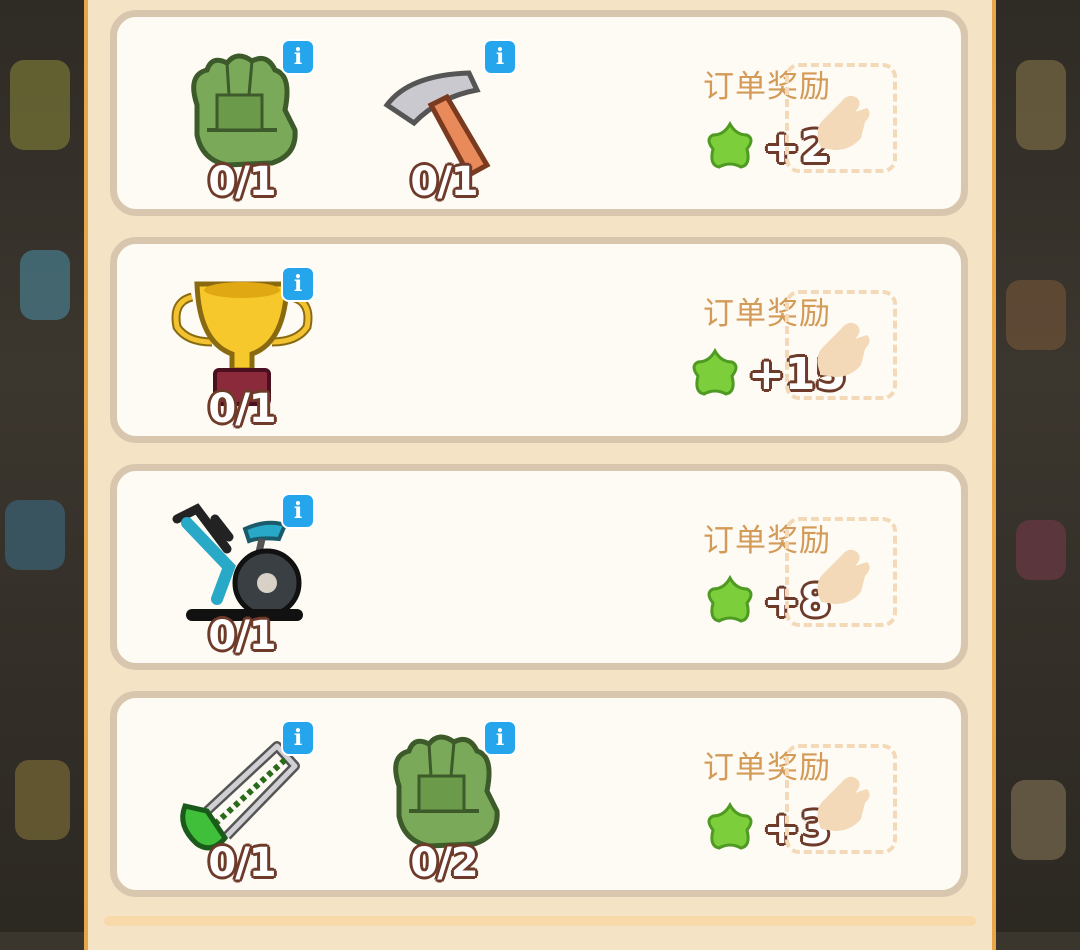 The height and width of the screenshot is (950, 1080). What do you see at coordinates (42, 466) in the screenshot?
I see `background-left` at bounding box center [42, 466].